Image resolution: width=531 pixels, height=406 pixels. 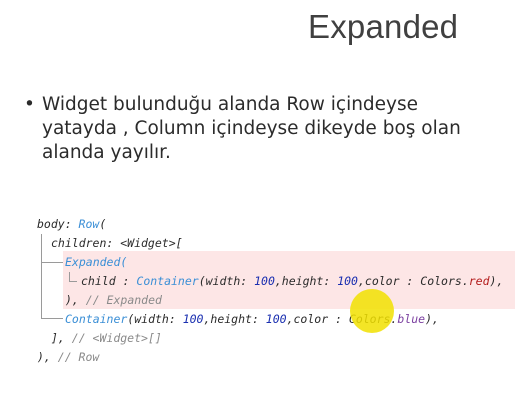 What do you see at coordinates (72, 224) in the screenshot?
I see `code-line-1: body: Row(` at bounding box center [72, 224].